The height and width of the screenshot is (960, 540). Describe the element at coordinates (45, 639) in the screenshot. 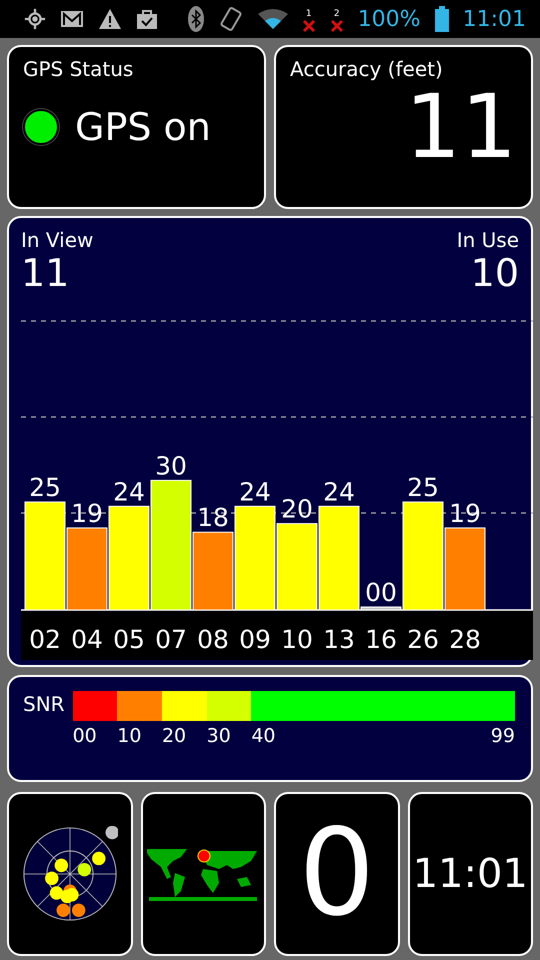

I see `satellite-id: 02` at that location.